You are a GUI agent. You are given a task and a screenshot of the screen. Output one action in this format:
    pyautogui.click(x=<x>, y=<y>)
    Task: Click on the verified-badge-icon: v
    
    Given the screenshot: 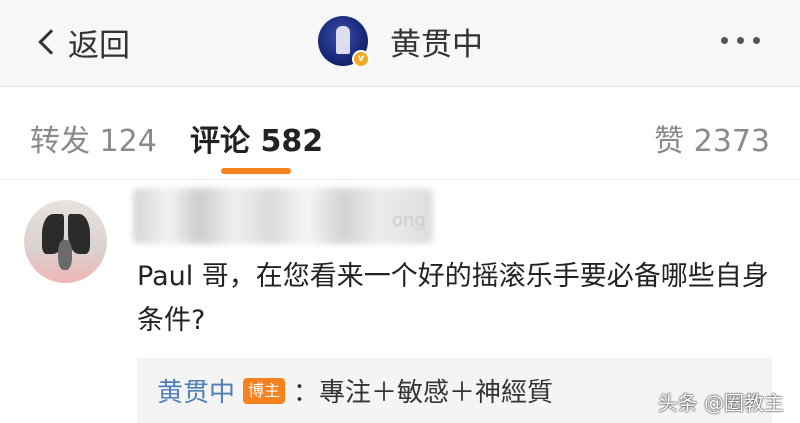 What is the action you would take?
    pyautogui.click(x=361, y=59)
    